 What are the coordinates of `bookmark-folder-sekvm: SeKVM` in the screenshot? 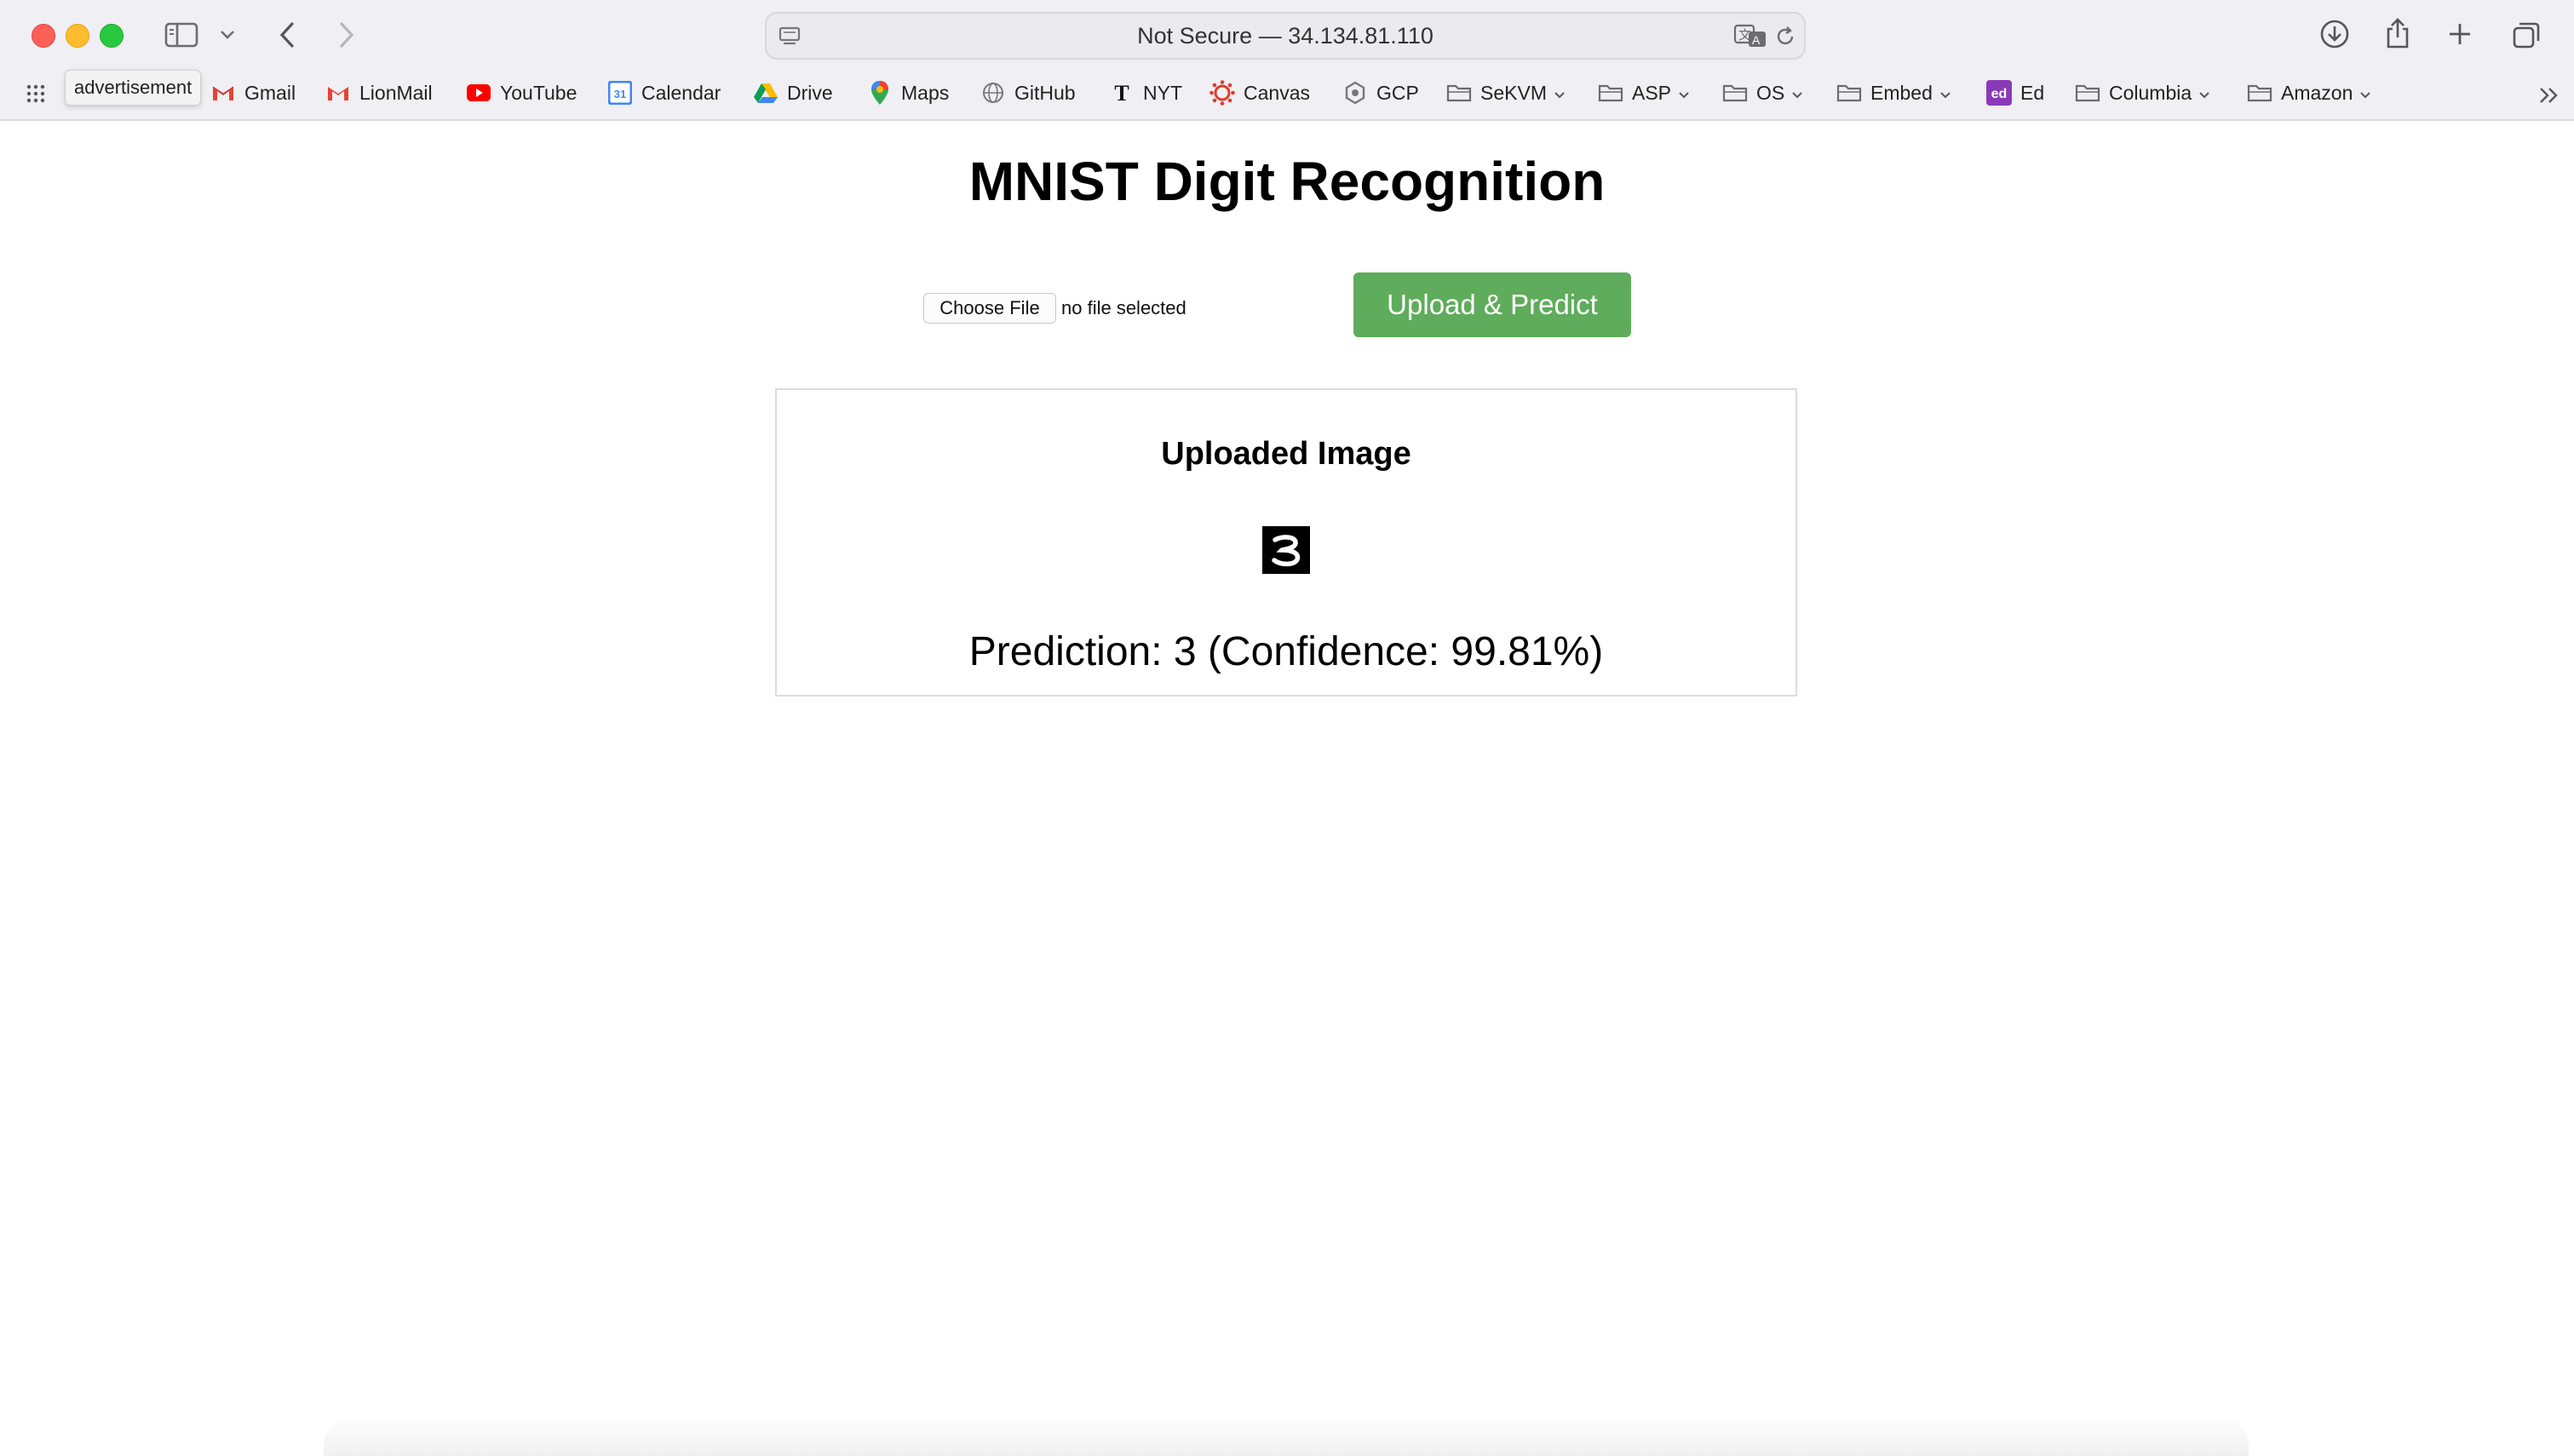 It's located at (1506, 93).